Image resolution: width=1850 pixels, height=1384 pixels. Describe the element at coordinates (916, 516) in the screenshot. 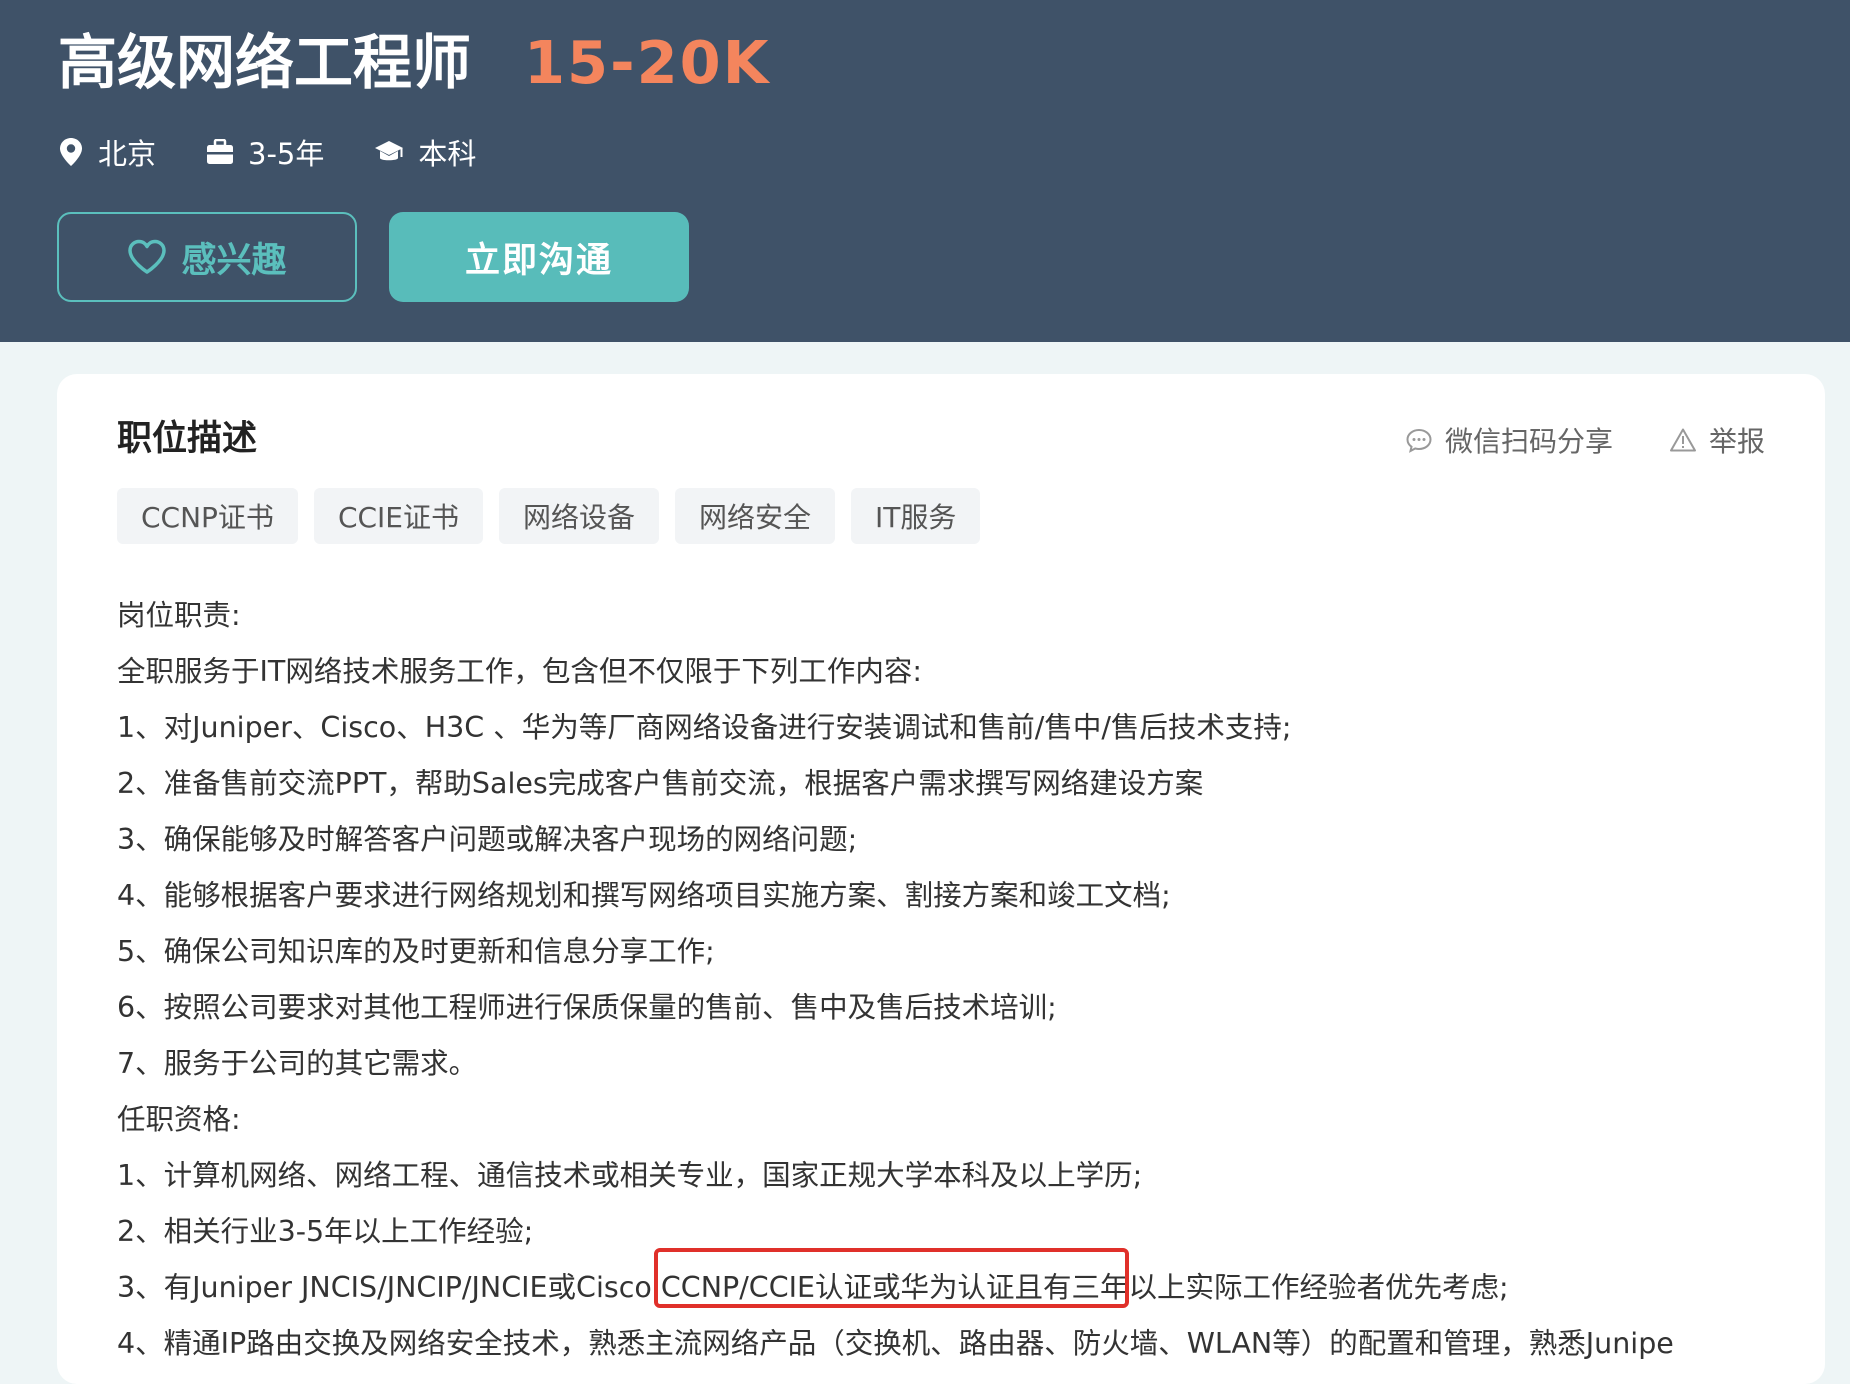

I see `skill-tag: IT服务` at that location.